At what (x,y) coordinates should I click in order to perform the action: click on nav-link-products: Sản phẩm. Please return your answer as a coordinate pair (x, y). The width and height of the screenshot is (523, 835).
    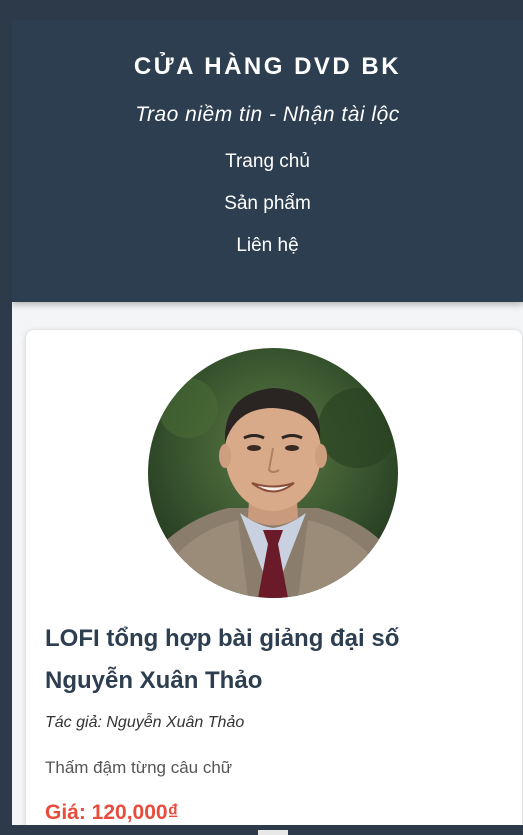
    Looking at the image, I should click on (267, 214).